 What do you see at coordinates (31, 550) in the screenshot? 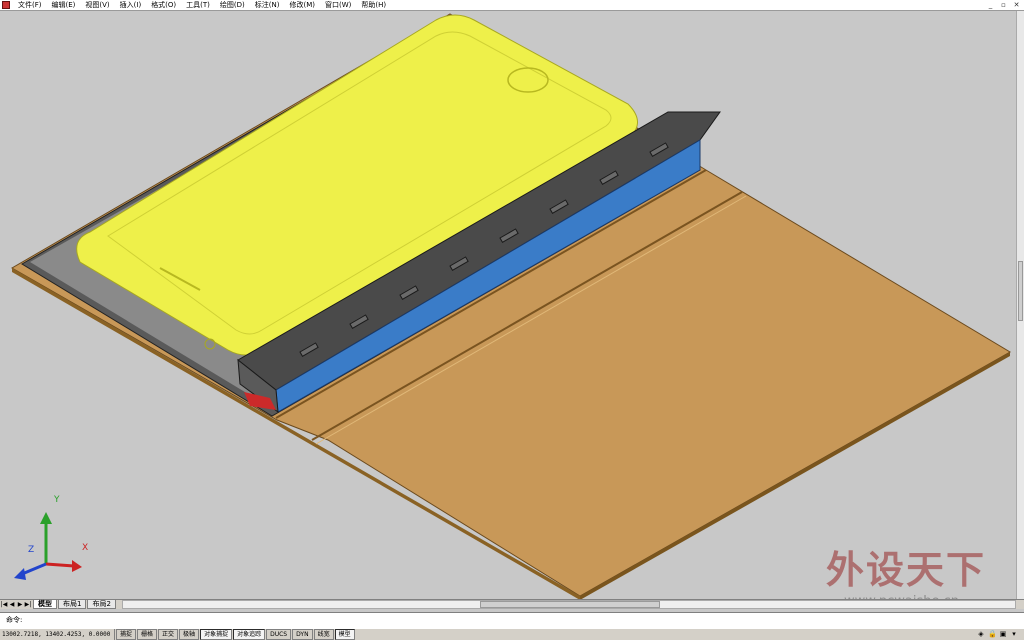
I see `ucs-z-label: Z` at bounding box center [31, 550].